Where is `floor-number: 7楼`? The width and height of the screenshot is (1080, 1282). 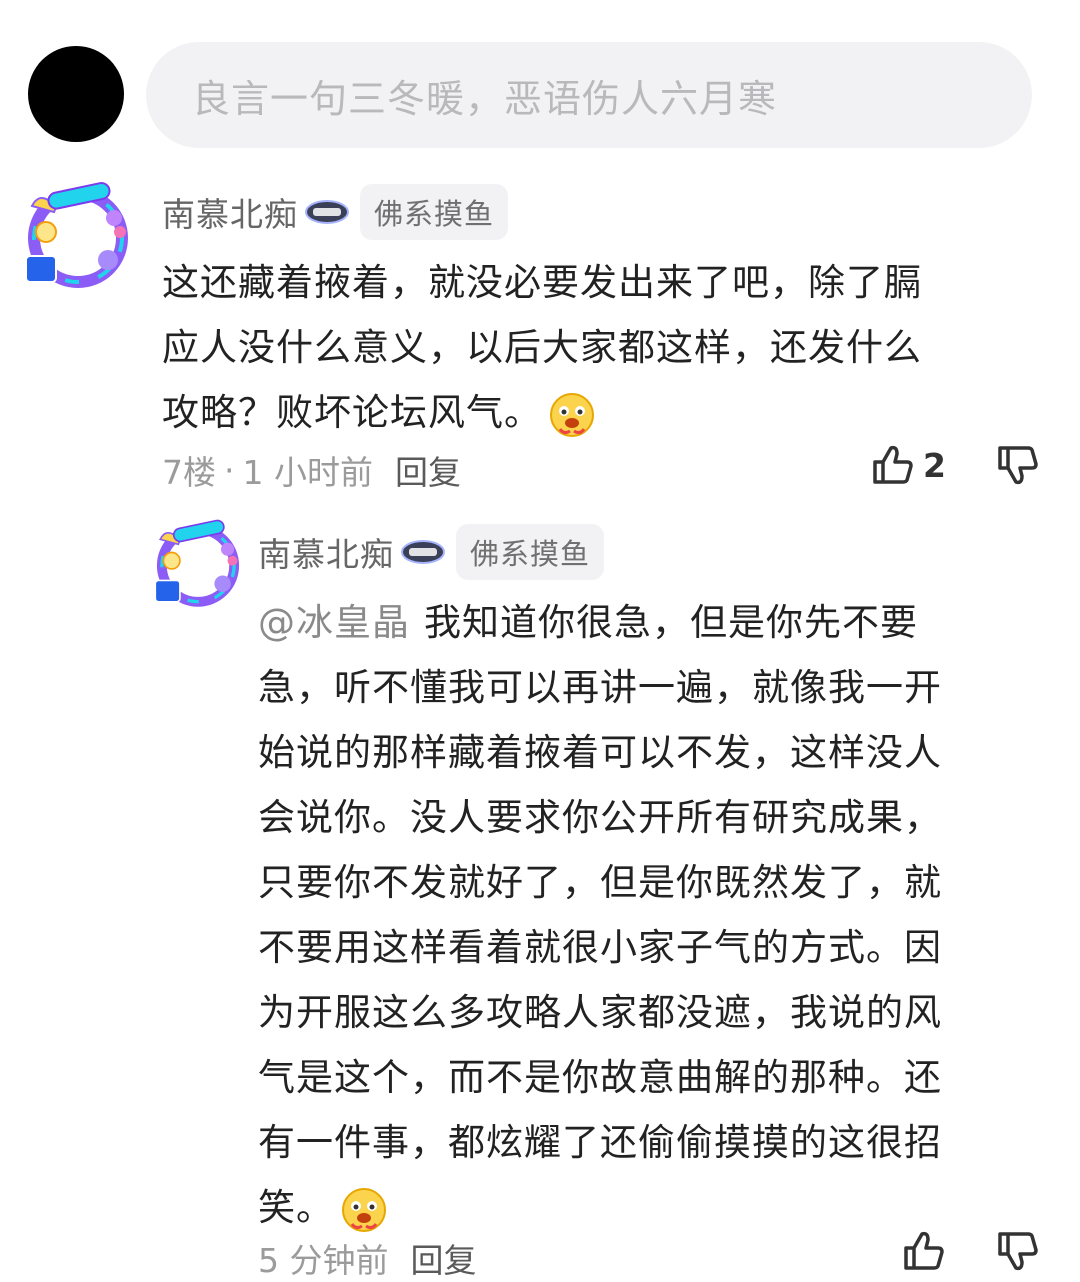 floor-number: 7楼 is located at coordinates (189, 472).